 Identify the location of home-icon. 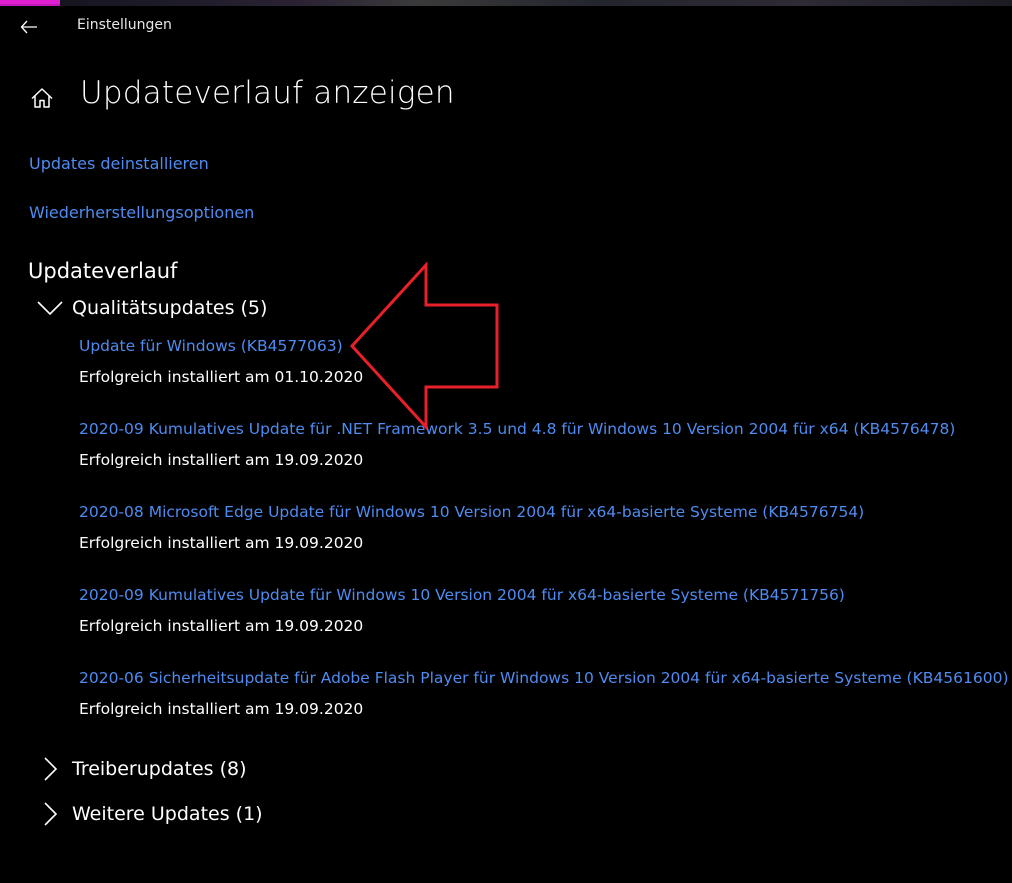
(42, 98).